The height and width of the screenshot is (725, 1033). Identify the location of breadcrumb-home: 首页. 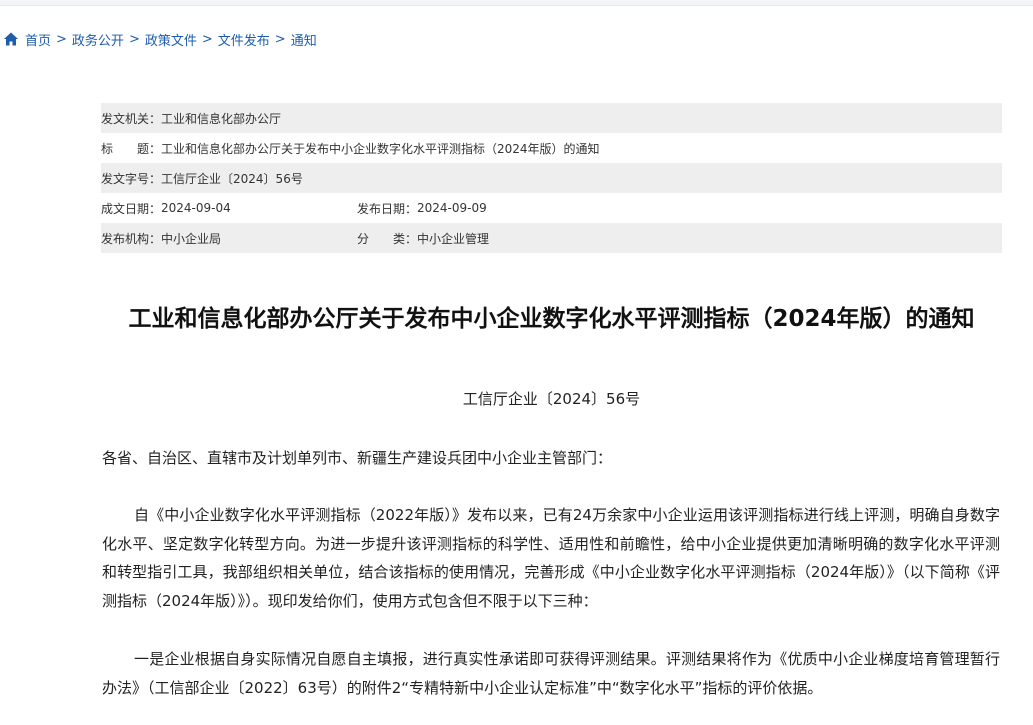
(38, 39).